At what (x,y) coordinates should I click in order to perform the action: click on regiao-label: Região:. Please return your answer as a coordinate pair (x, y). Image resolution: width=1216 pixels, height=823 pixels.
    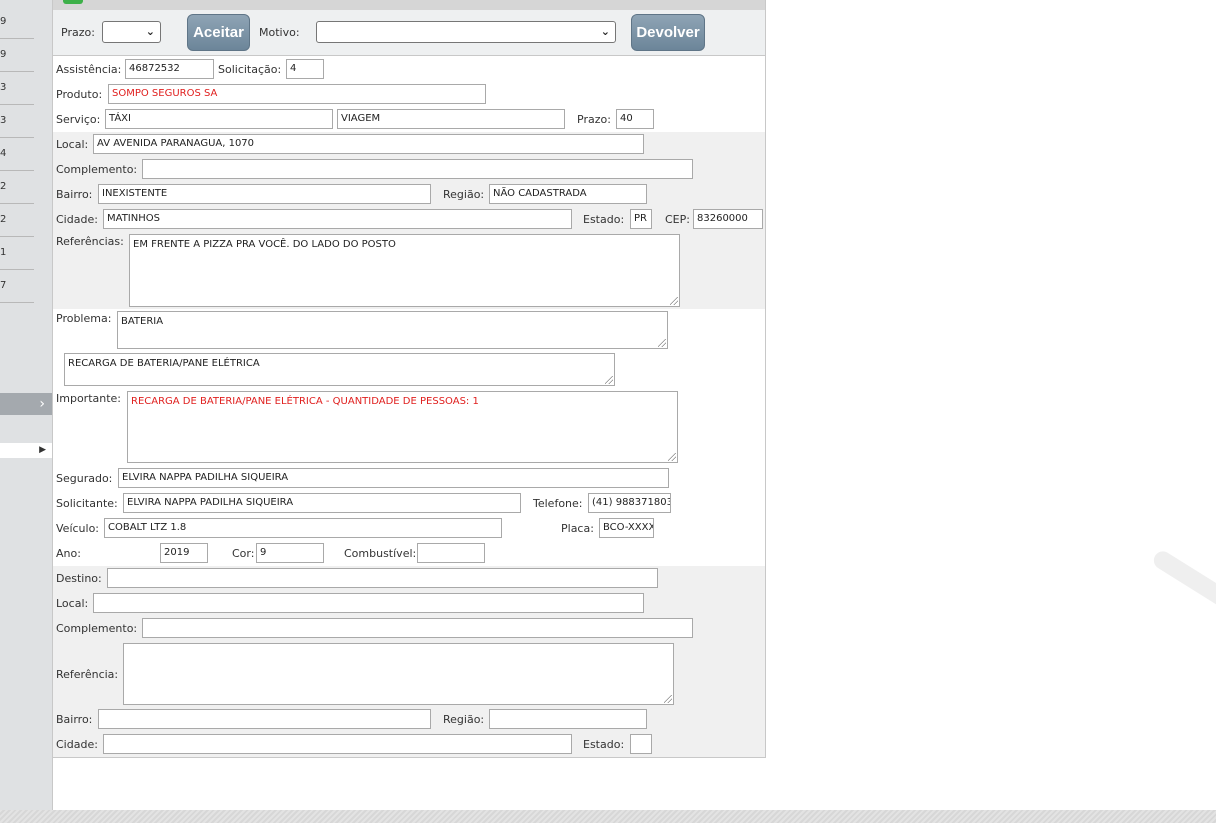
    Looking at the image, I should click on (464, 194).